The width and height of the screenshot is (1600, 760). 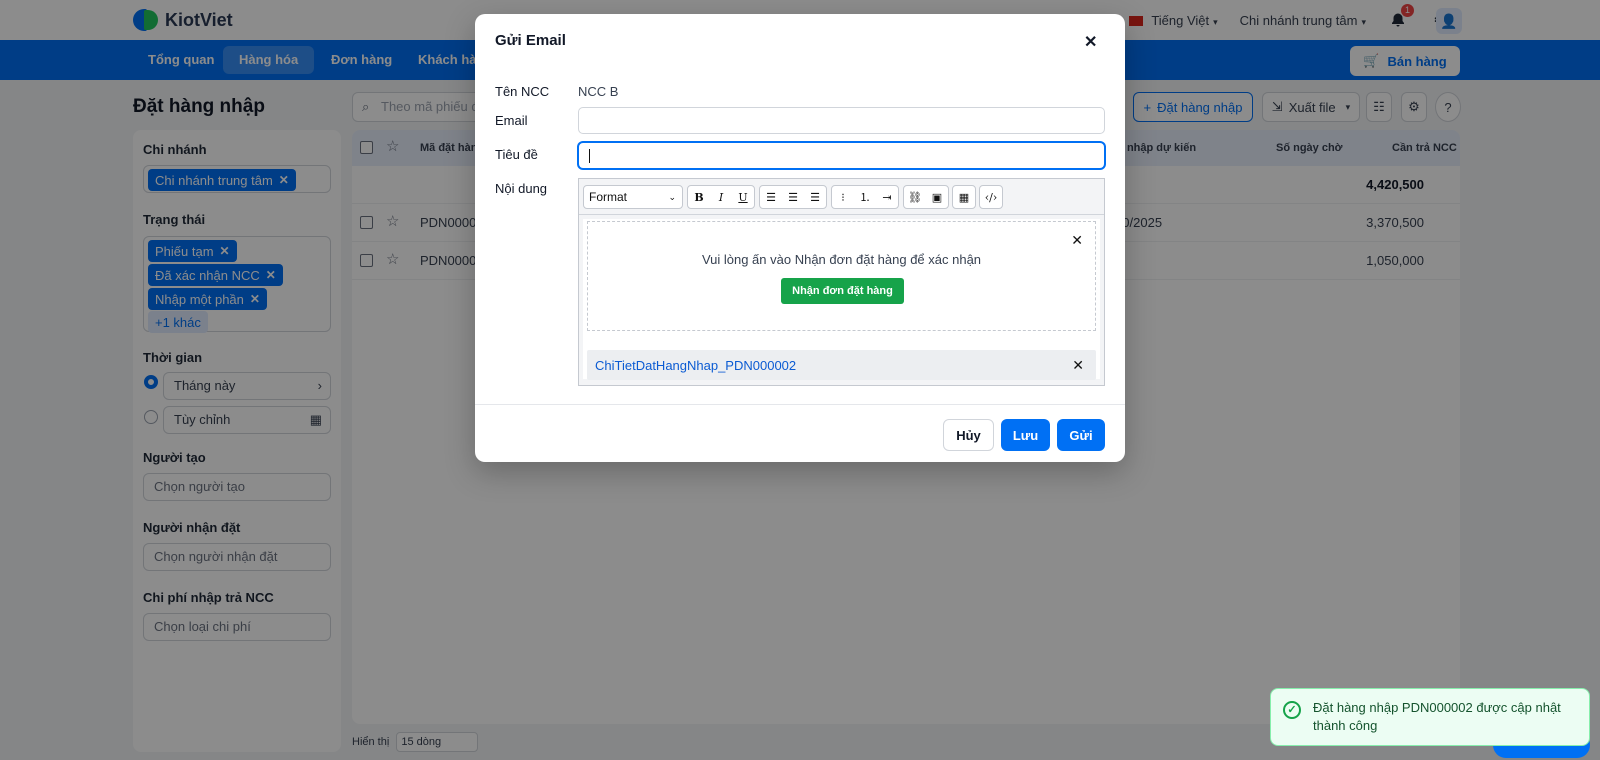 What do you see at coordinates (841, 120) in the screenshot?
I see `email-field` at bounding box center [841, 120].